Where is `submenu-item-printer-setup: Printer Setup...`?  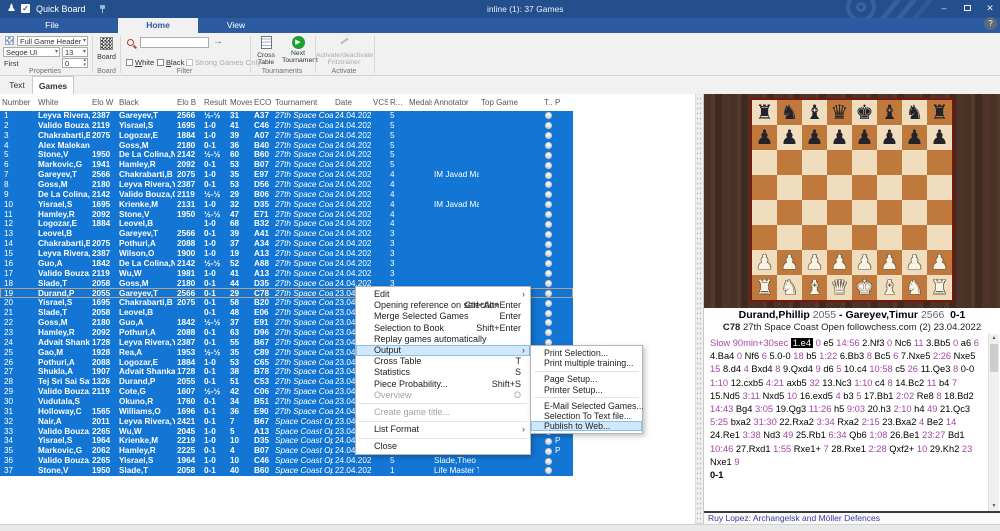 submenu-item-printer-setup: Printer Setup... is located at coordinates (586, 390).